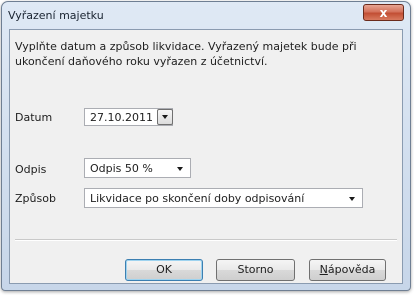 Image resolution: width=414 pixels, height=295 pixels. I want to click on date-value: 27.10.2011, so click(121, 117).